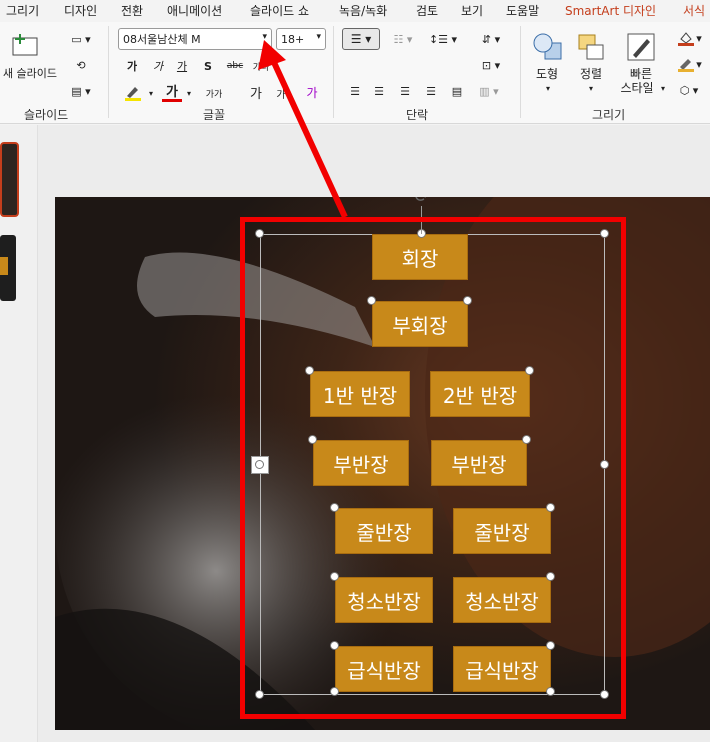 This screenshot has width=710, height=742. Describe the element at coordinates (303, 129) in the screenshot. I see `annotation-arrow` at that location.